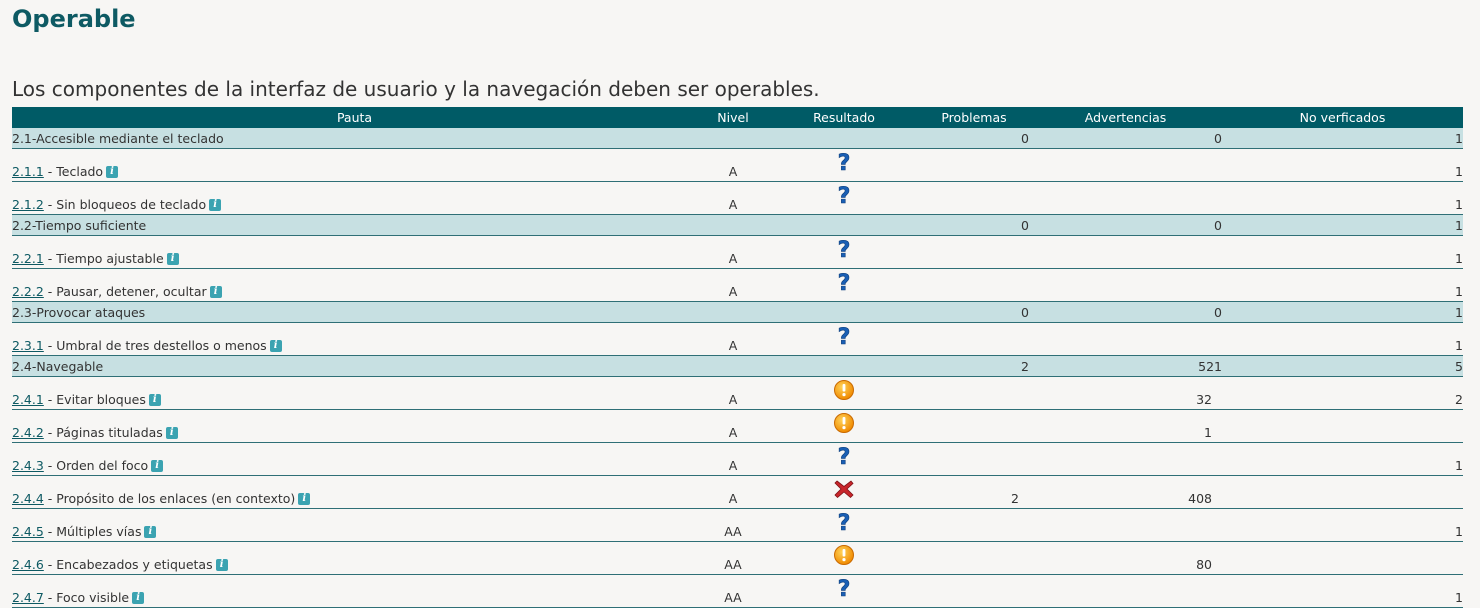  I want to click on criterion-label: - Encabezados y etiquetas, so click(128, 564).